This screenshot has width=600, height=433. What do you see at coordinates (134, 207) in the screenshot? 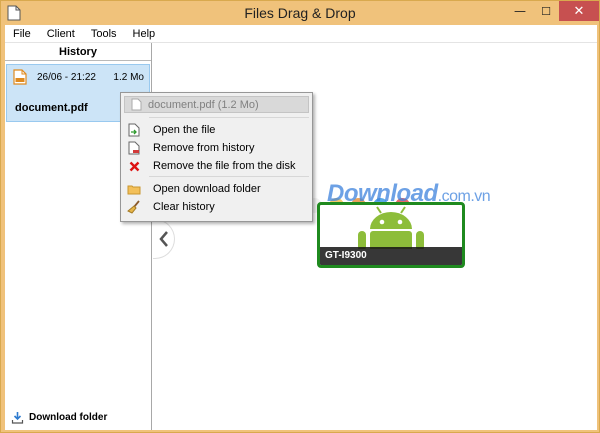
I see `broom-icon` at bounding box center [134, 207].